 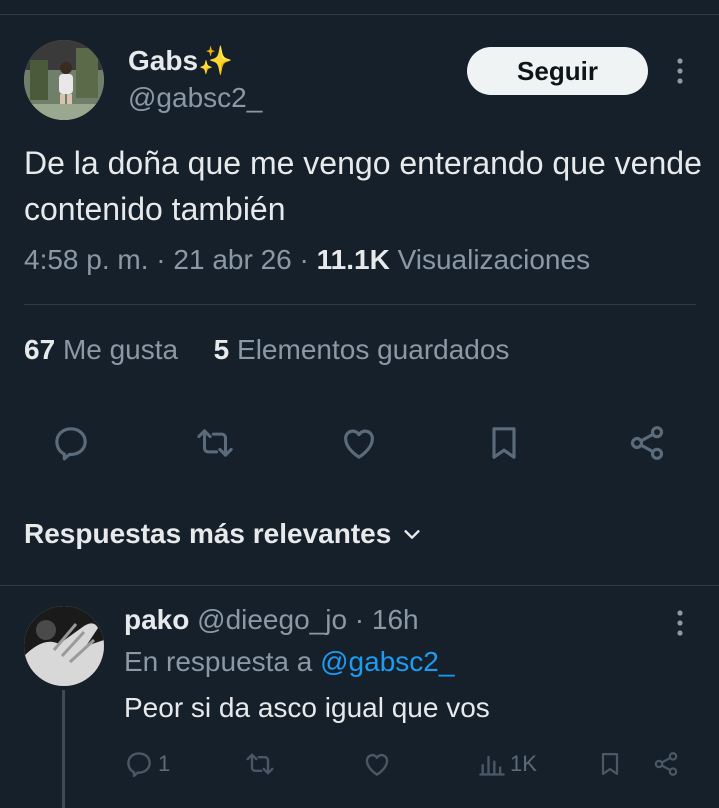 I want to click on reply-action-bar: 1 1K, so click(x=359, y=764).